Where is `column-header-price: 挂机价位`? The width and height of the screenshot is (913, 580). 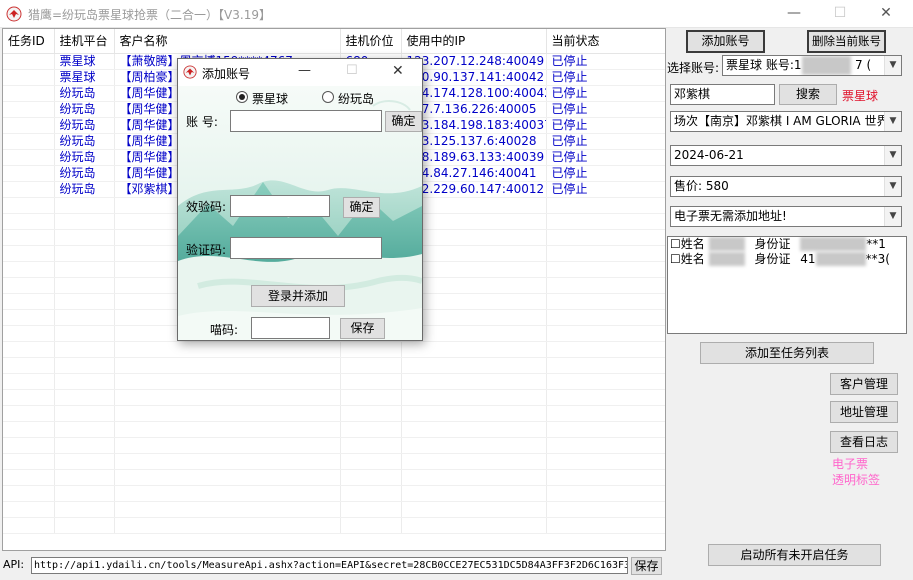
column-header-price: 挂机价位 is located at coordinates (371, 41).